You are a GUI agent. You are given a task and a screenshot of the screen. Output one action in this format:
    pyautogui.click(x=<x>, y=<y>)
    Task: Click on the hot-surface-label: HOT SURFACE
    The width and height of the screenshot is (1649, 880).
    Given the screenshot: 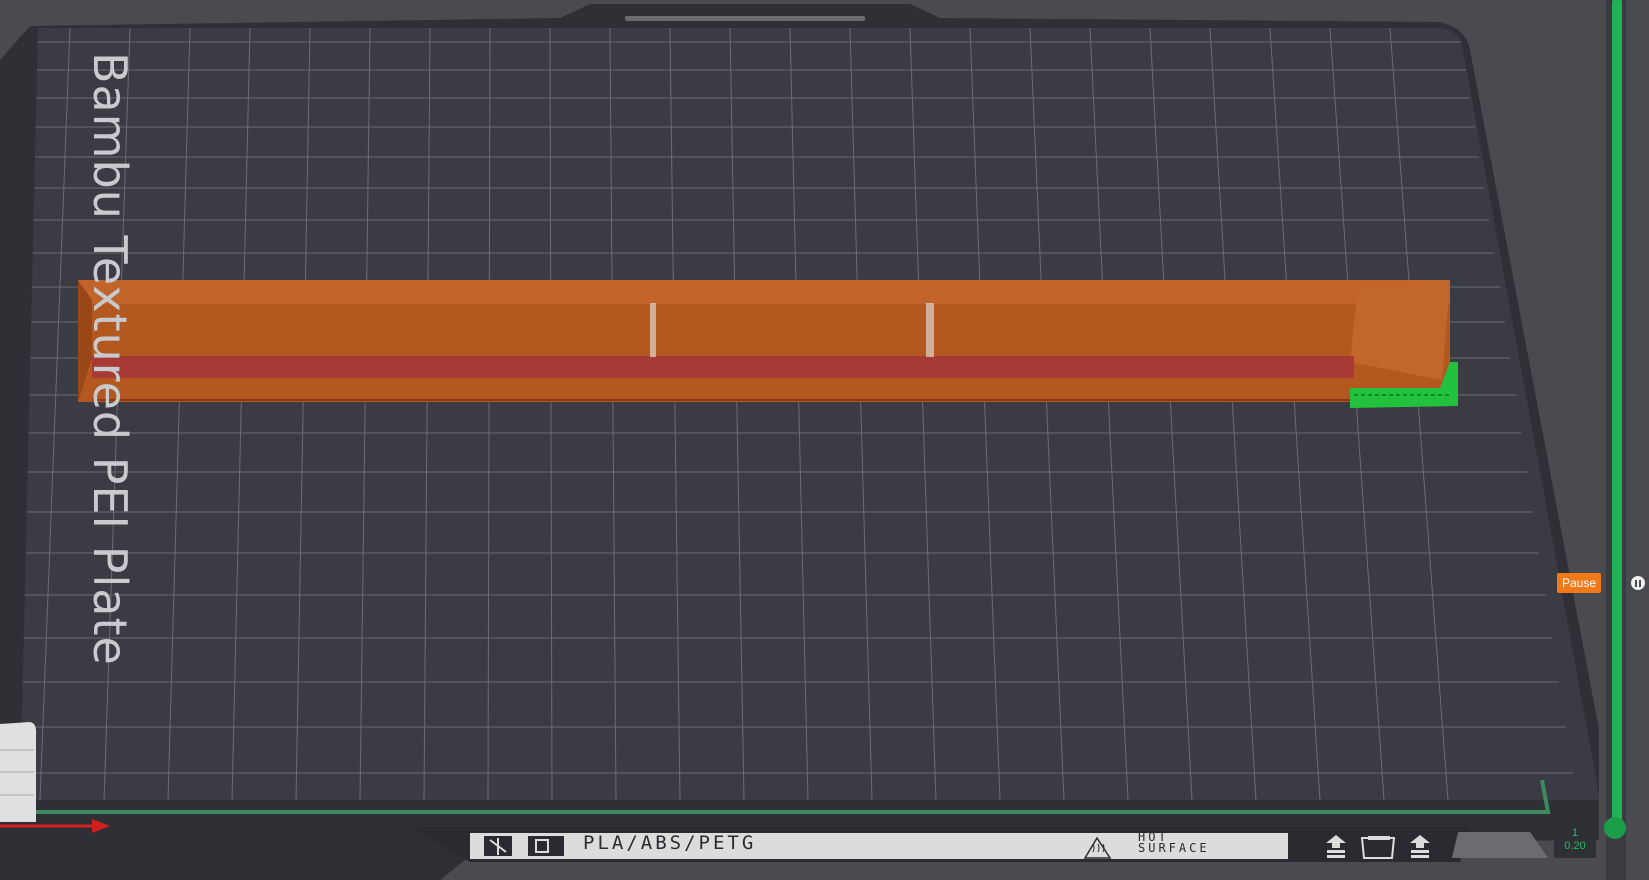 What is the action you would take?
    pyautogui.click(x=1174, y=842)
    